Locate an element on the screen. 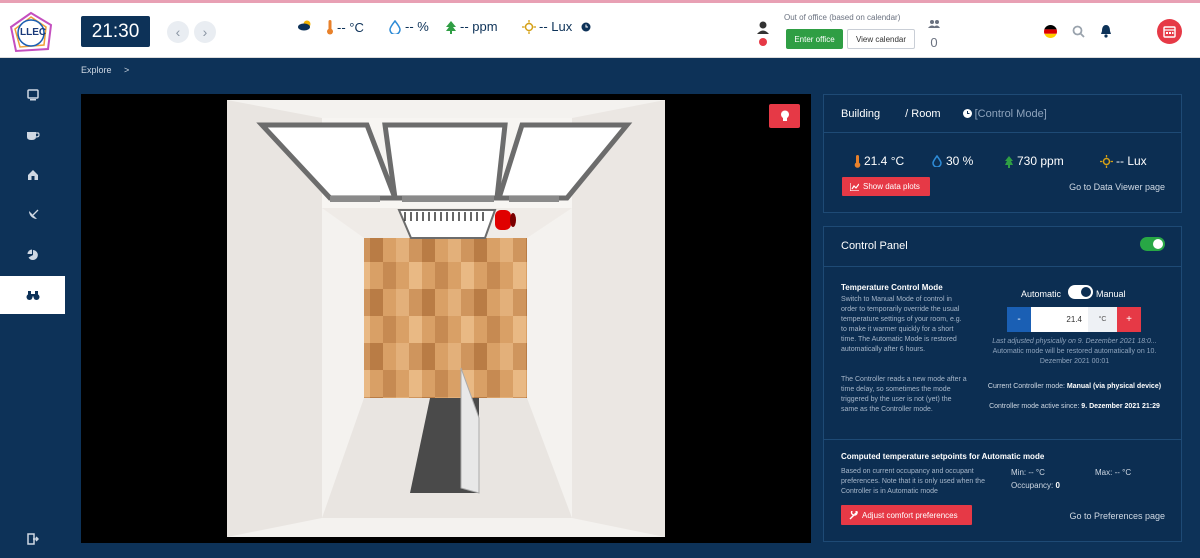  sidebar-item-devices is located at coordinates (32, 95).